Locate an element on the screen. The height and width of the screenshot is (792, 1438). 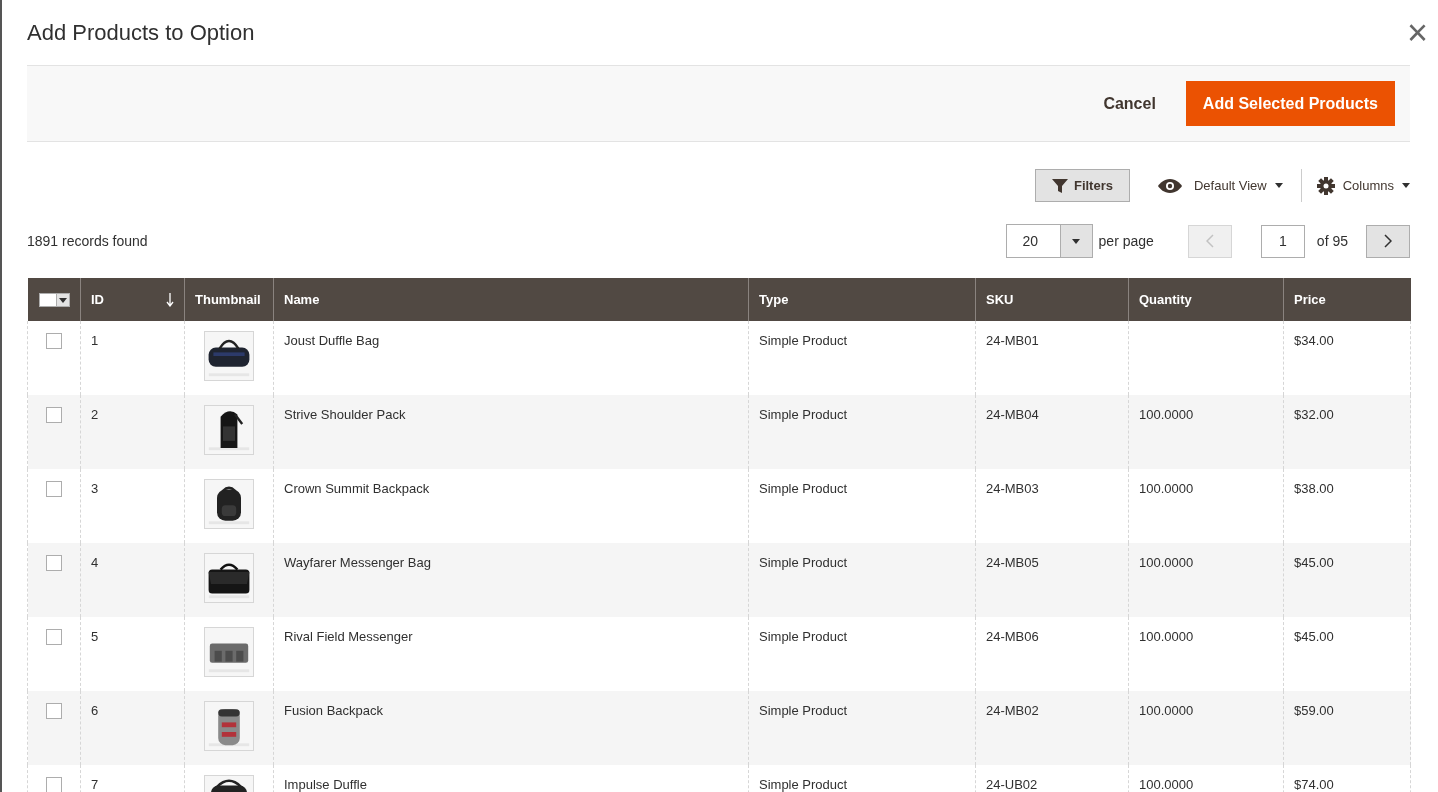
page-count: of 95 is located at coordinates (1332, 241).